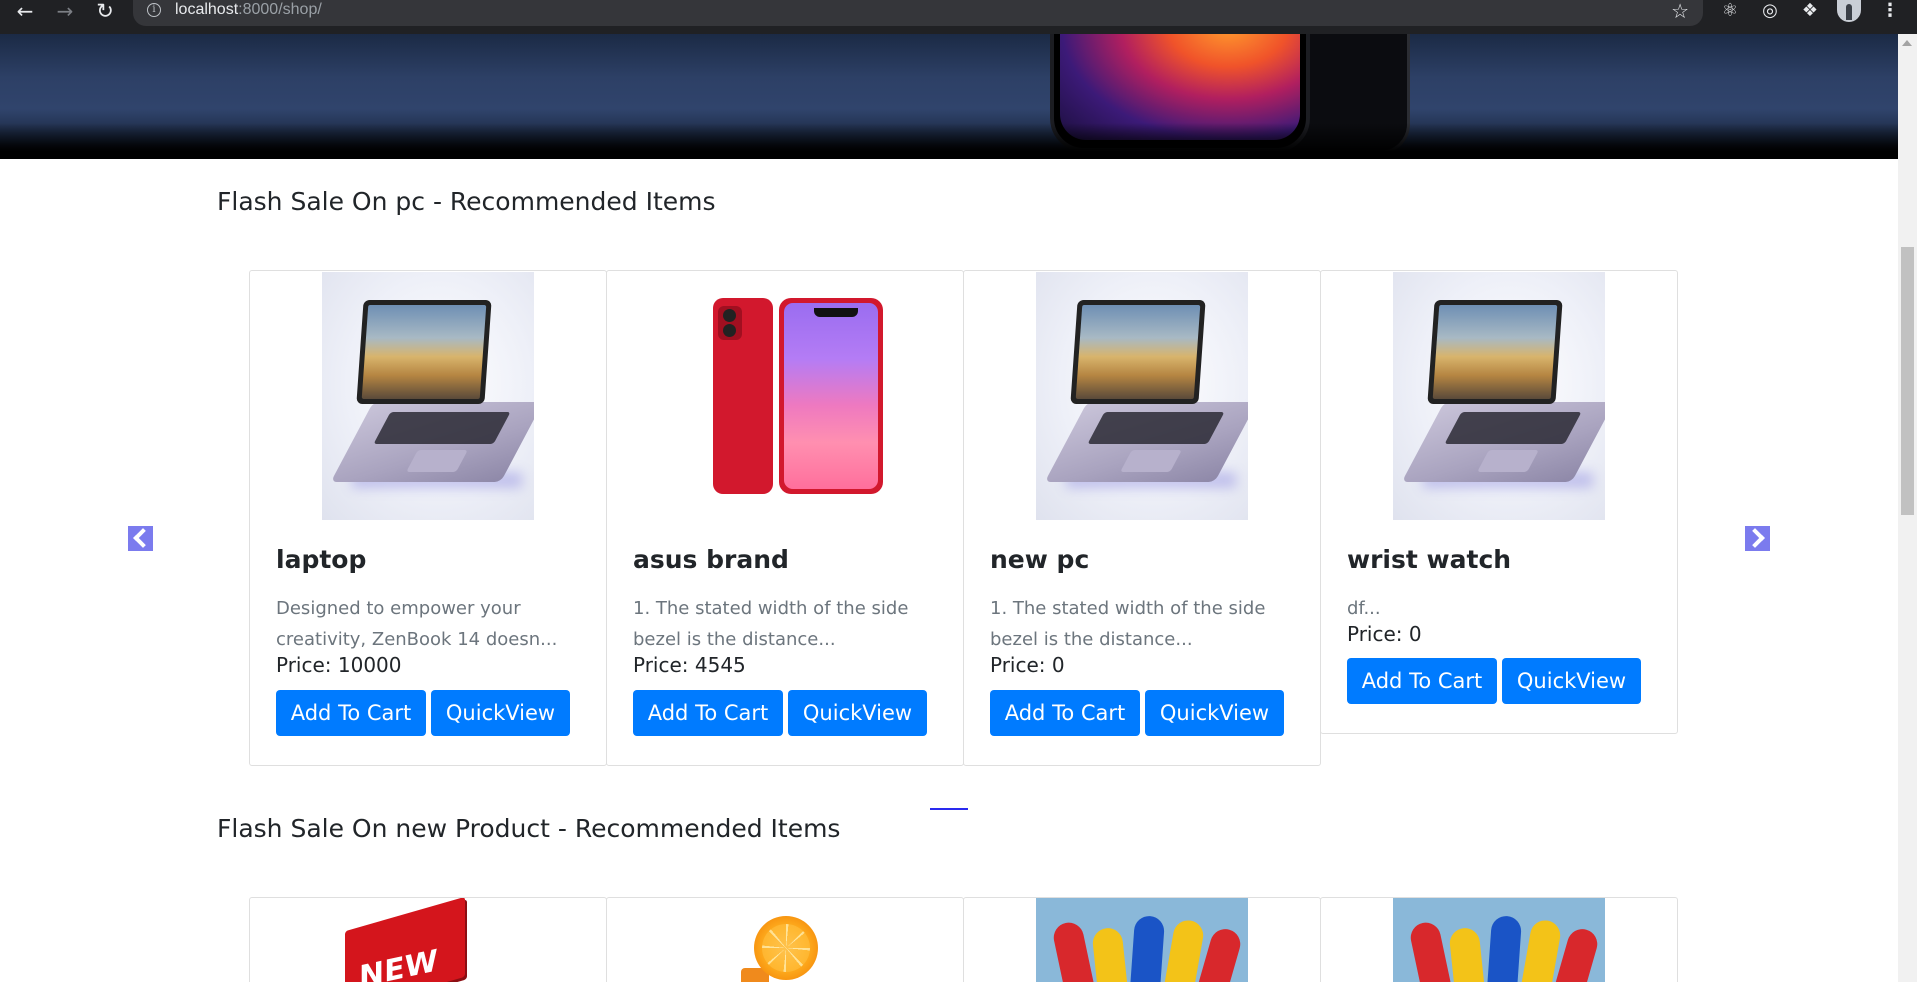 The height and width of the screenshot is (982, 1917). I want to click on address-bar: i localhost:8000/shop/ ☆, so click(918, 13).